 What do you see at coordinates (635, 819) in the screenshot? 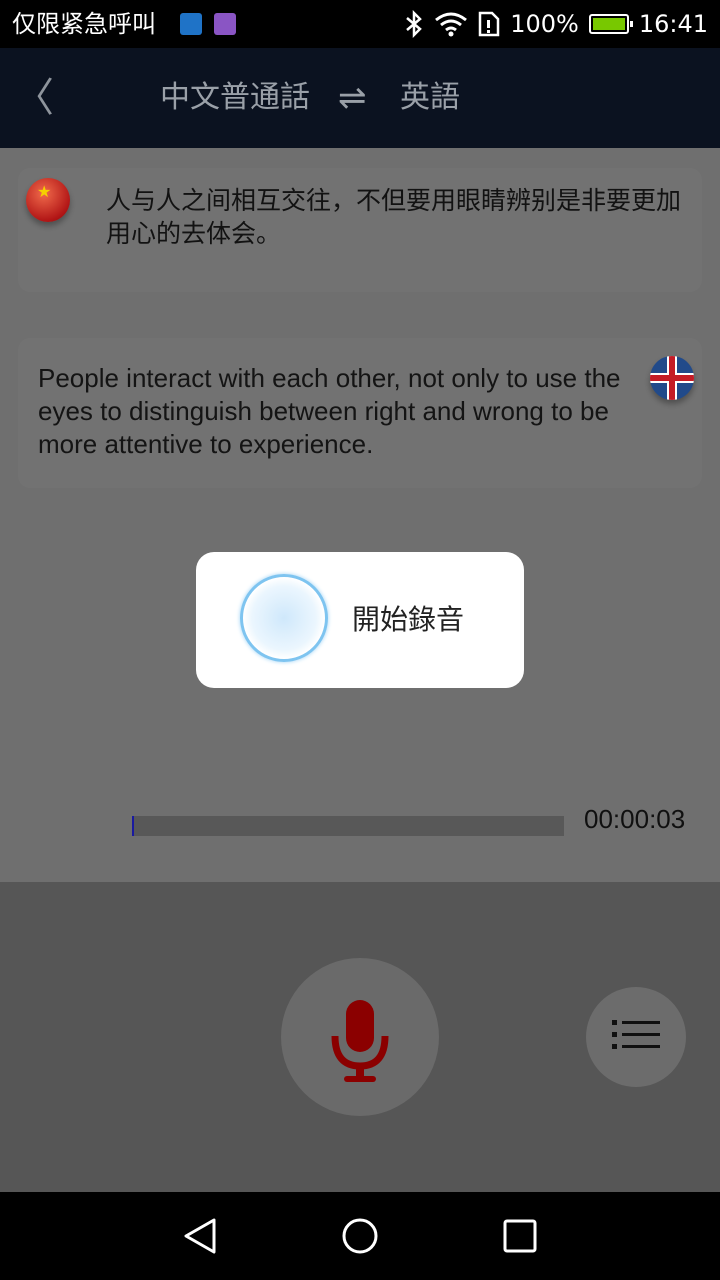
I see `recording-timer: 00:00:03` at bounding box center [635, 819].